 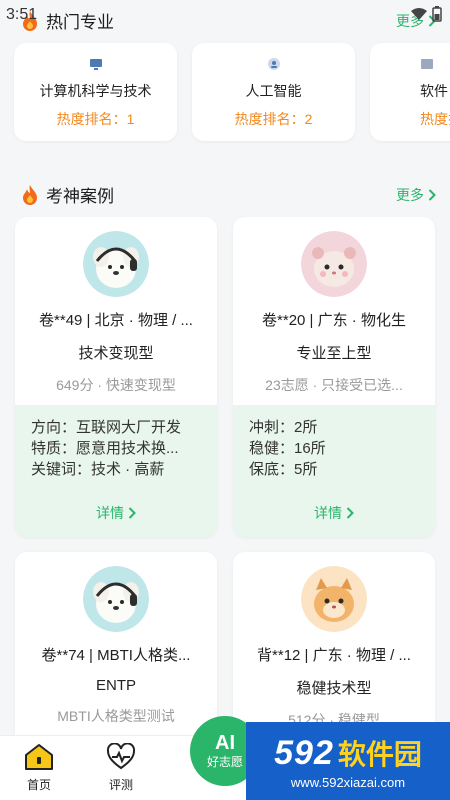 I want to click on case-line: 稳健：16所, so click(x=287, y=448).